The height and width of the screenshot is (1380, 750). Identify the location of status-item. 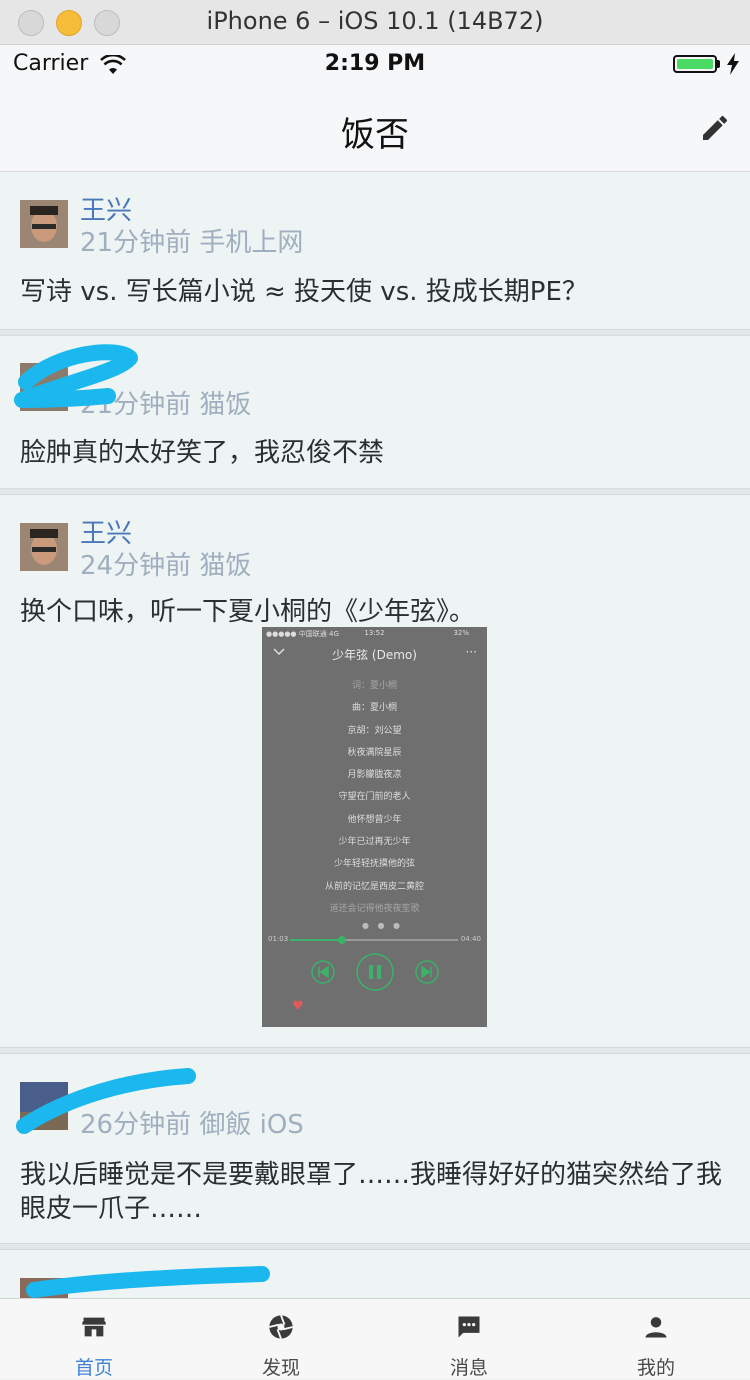
(375, 1274).